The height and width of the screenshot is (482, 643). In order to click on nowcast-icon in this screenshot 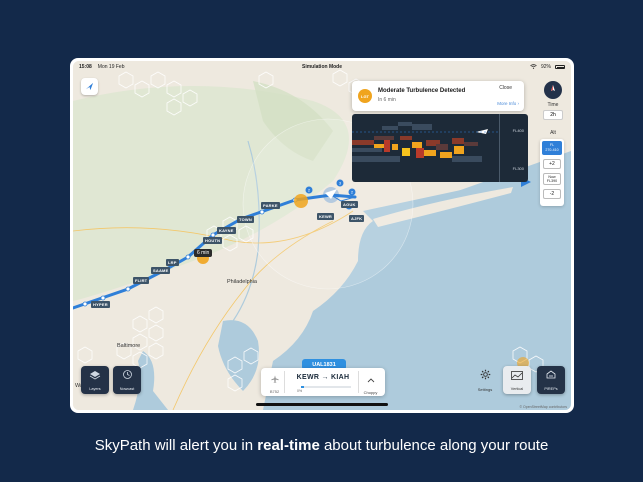, I will do `click(127, 376)`.